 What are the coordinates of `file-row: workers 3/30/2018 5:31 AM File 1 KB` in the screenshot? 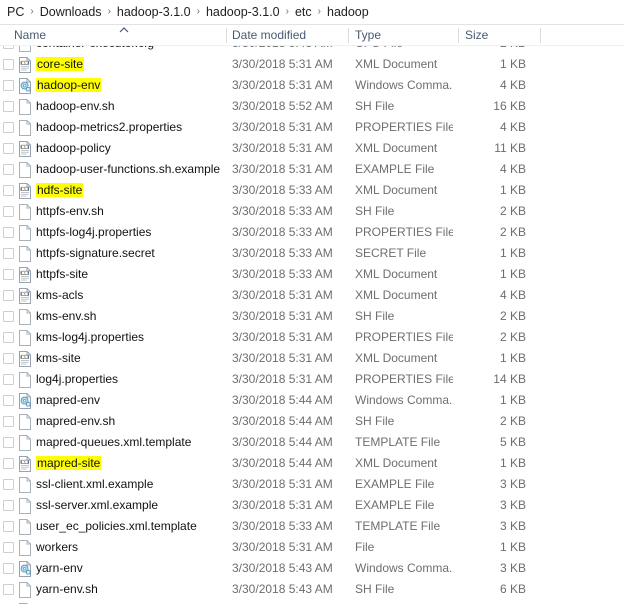 It's located at (312, 547).